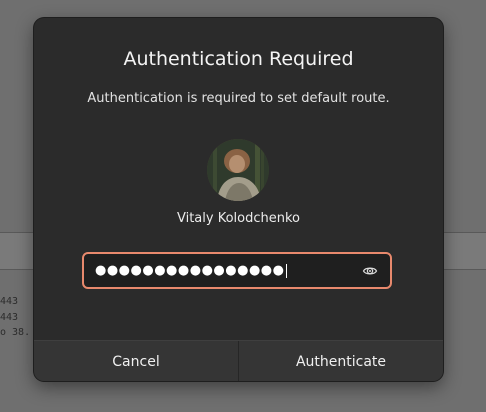 The height and width of the screenshot is (412, 486). What do you see at coordinates (286, 270) in the screenshot?
I see `text-caret` at bounding box center [286, 270].